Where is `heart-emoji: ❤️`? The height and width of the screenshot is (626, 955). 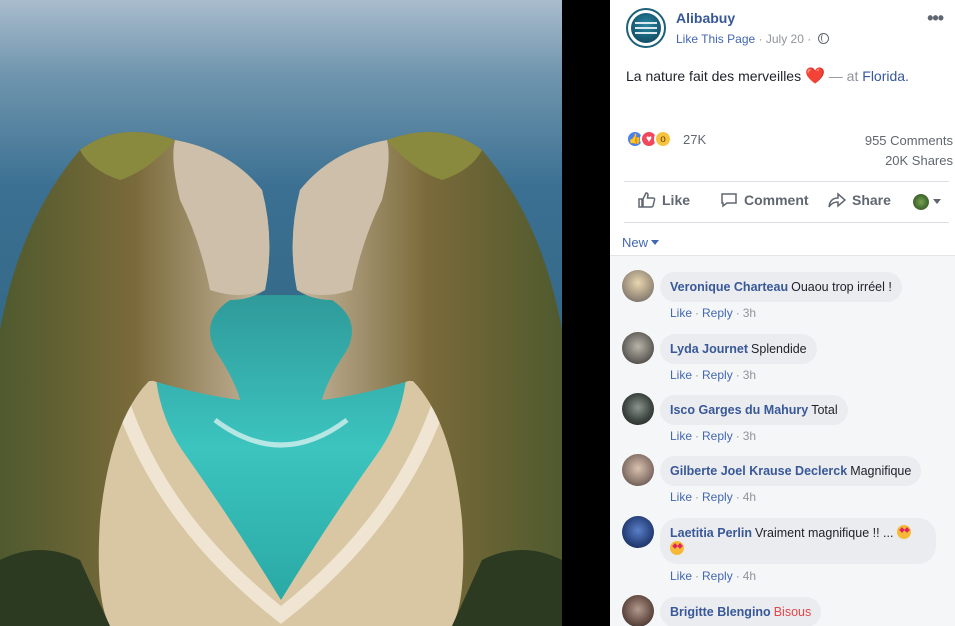
heart-emoji: ❤️ is located at coordinates (814, 76).